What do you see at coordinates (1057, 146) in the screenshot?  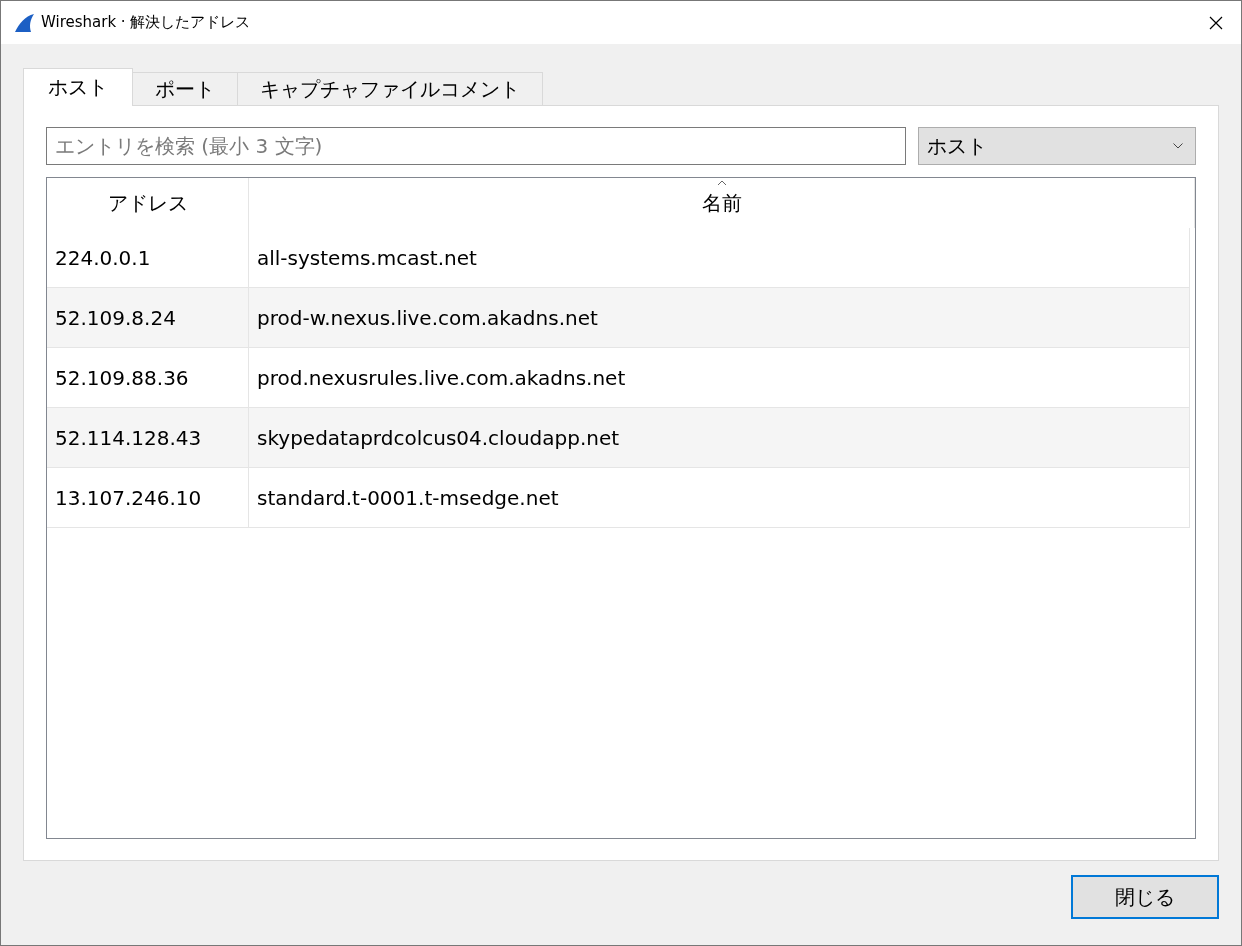 I see `filter-dropdown: ホスト` at bounding box center [1057, 146].